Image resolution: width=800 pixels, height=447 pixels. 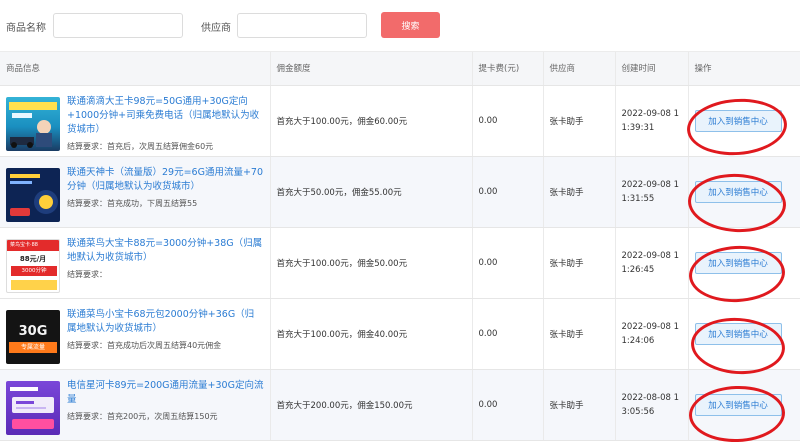 What do you see at coordinates (33, 266) in the screenshot?
I see `product-thumbnail: 菜鸟宝卡·88 88元/月 3000分钟` at bounding box center [33, 266].